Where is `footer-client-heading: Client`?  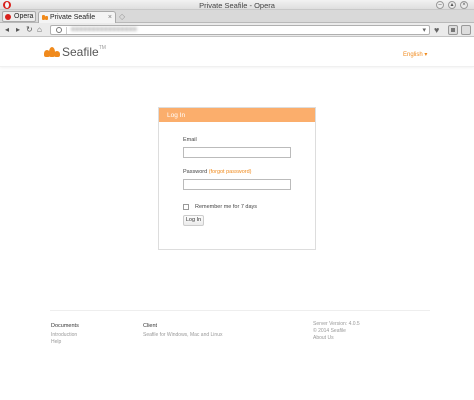
footer-client-heading: Client is located at coordinates (150, 326).